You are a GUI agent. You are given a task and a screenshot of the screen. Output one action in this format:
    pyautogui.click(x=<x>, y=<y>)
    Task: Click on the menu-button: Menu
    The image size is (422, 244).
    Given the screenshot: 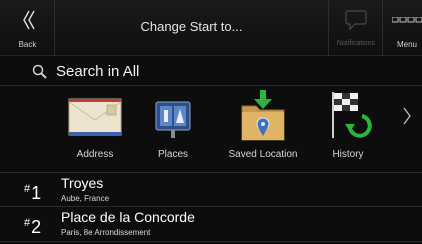 What is the action you would take?
    pyautogui.click(x=402, y=28)
    